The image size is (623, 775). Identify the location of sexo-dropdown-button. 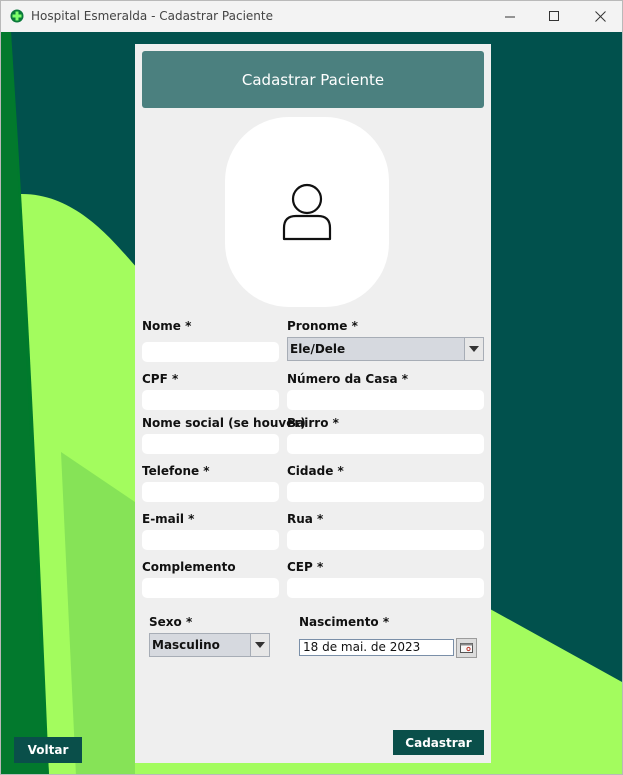
(259, 645).